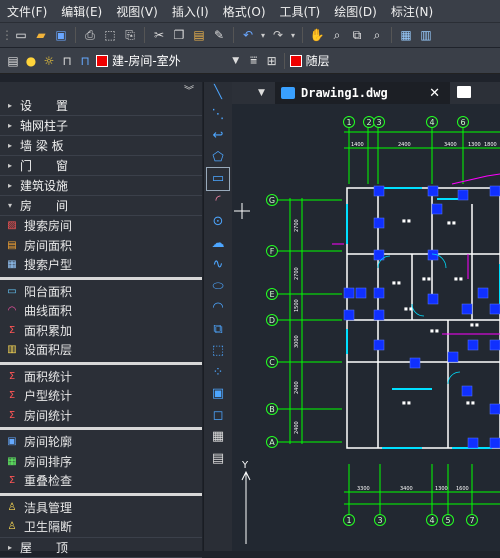 The image size is (500, 558). What do you see at coordinates (101, 166) in the screenshot?
I see `category-doors-windows: ▸ 门 窗` at bounding box center [101, 166].